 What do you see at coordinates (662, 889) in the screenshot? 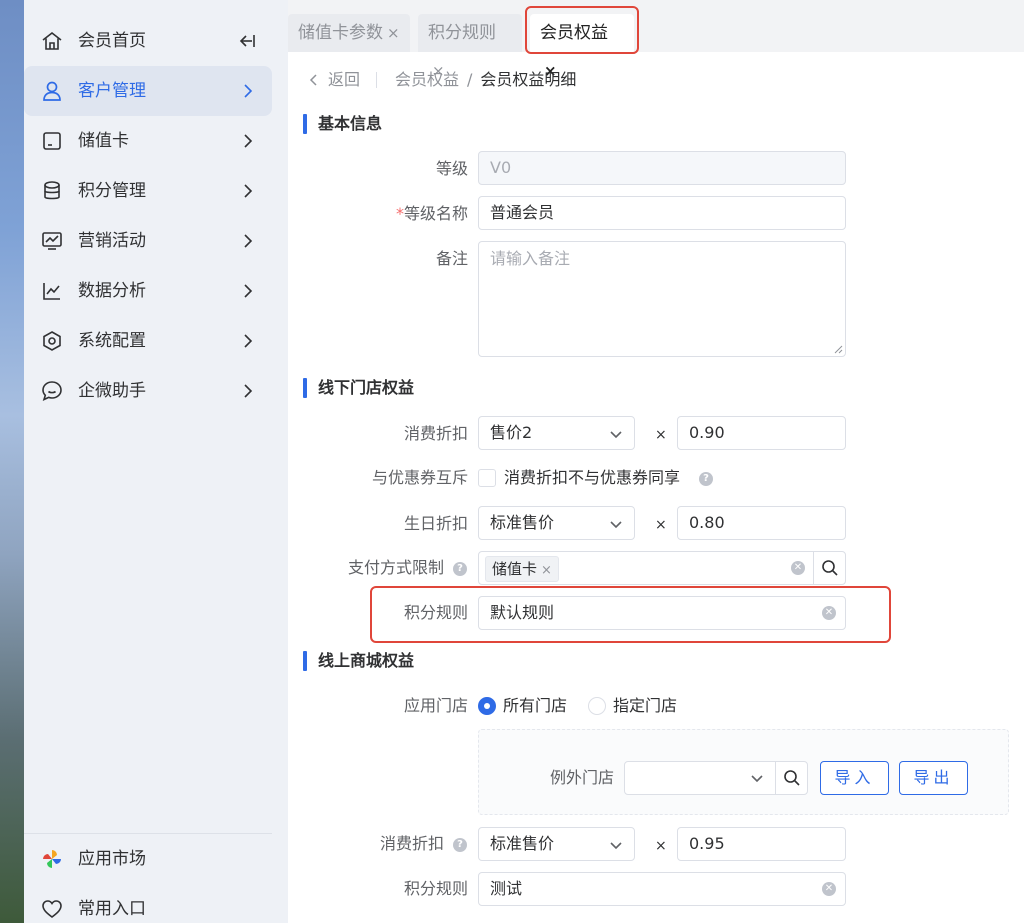
I see `online-points-rule-select: 测试 ✕` at bounding box center [662, 889].